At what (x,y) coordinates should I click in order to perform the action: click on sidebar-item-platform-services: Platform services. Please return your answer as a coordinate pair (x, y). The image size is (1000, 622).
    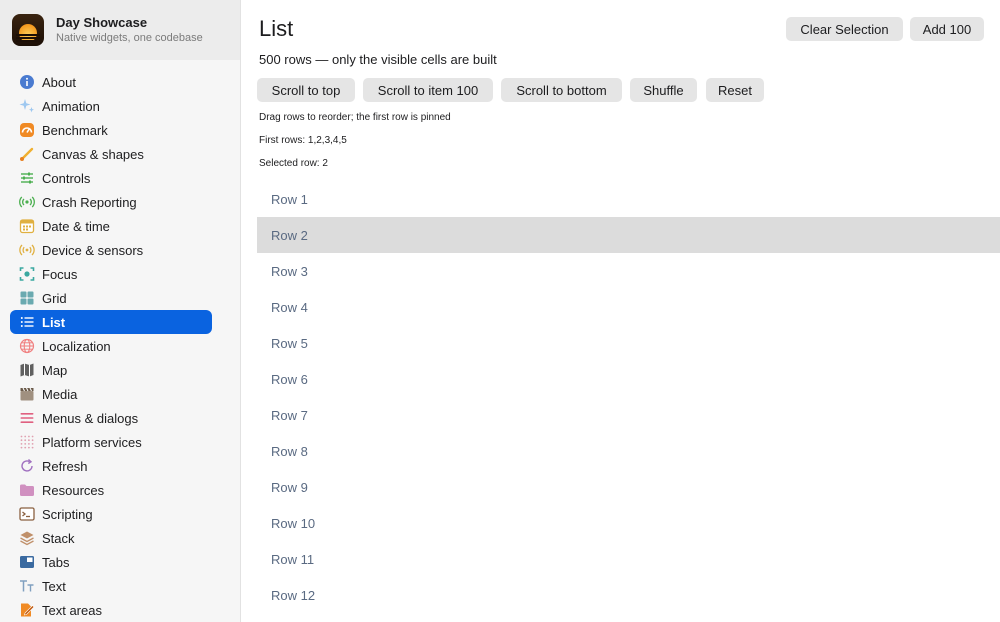
    Looking at the image, I should click on (111, 442).